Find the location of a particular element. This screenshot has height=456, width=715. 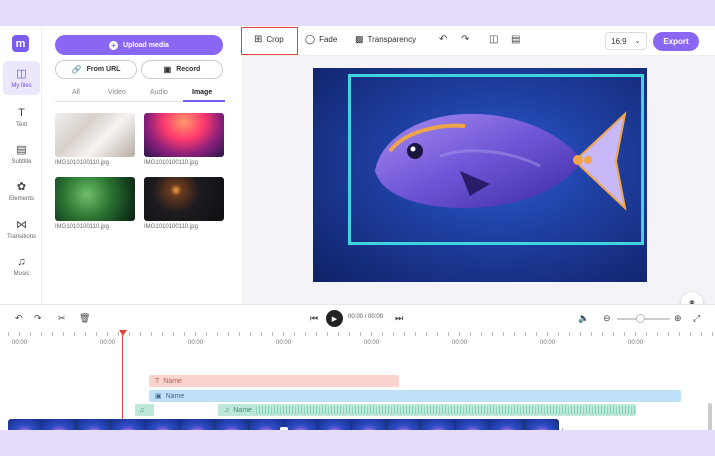

subtitle-icon: ▤ is located at coordinates (21, 149).